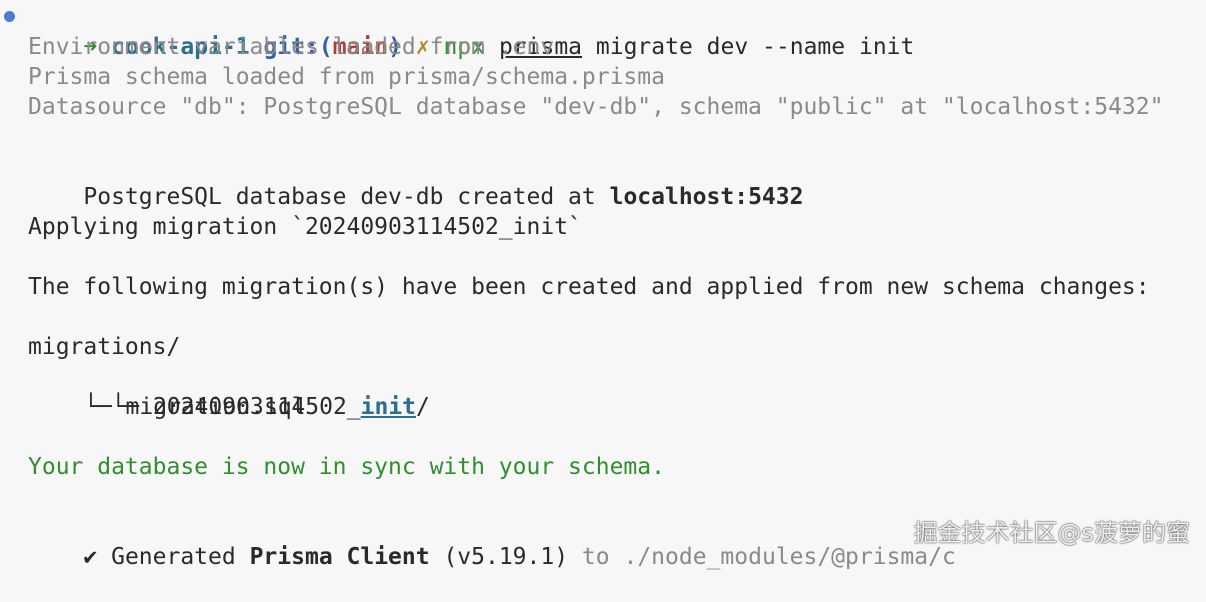 This screenshot has width=1206, height=602. What do you see at coordinates (104, 347) in the screenshot?
I see `tree-root: migrations/` at bounding box center [104, 347].